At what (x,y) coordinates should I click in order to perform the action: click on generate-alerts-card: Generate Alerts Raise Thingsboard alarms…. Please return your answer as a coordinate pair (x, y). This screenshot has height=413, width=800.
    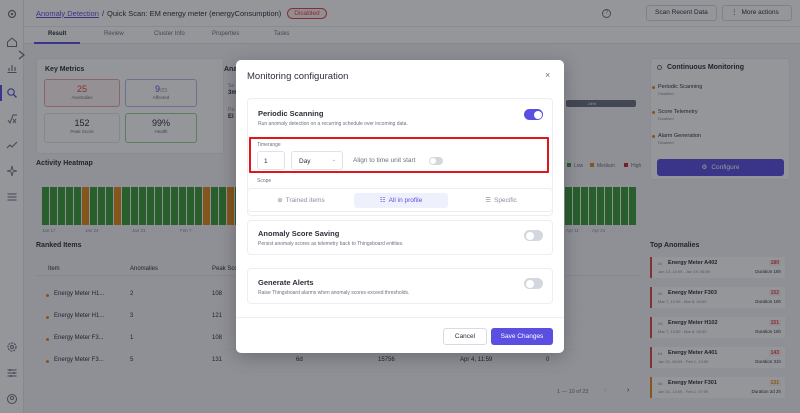
    Looking at the image, I should click on (400, 286).